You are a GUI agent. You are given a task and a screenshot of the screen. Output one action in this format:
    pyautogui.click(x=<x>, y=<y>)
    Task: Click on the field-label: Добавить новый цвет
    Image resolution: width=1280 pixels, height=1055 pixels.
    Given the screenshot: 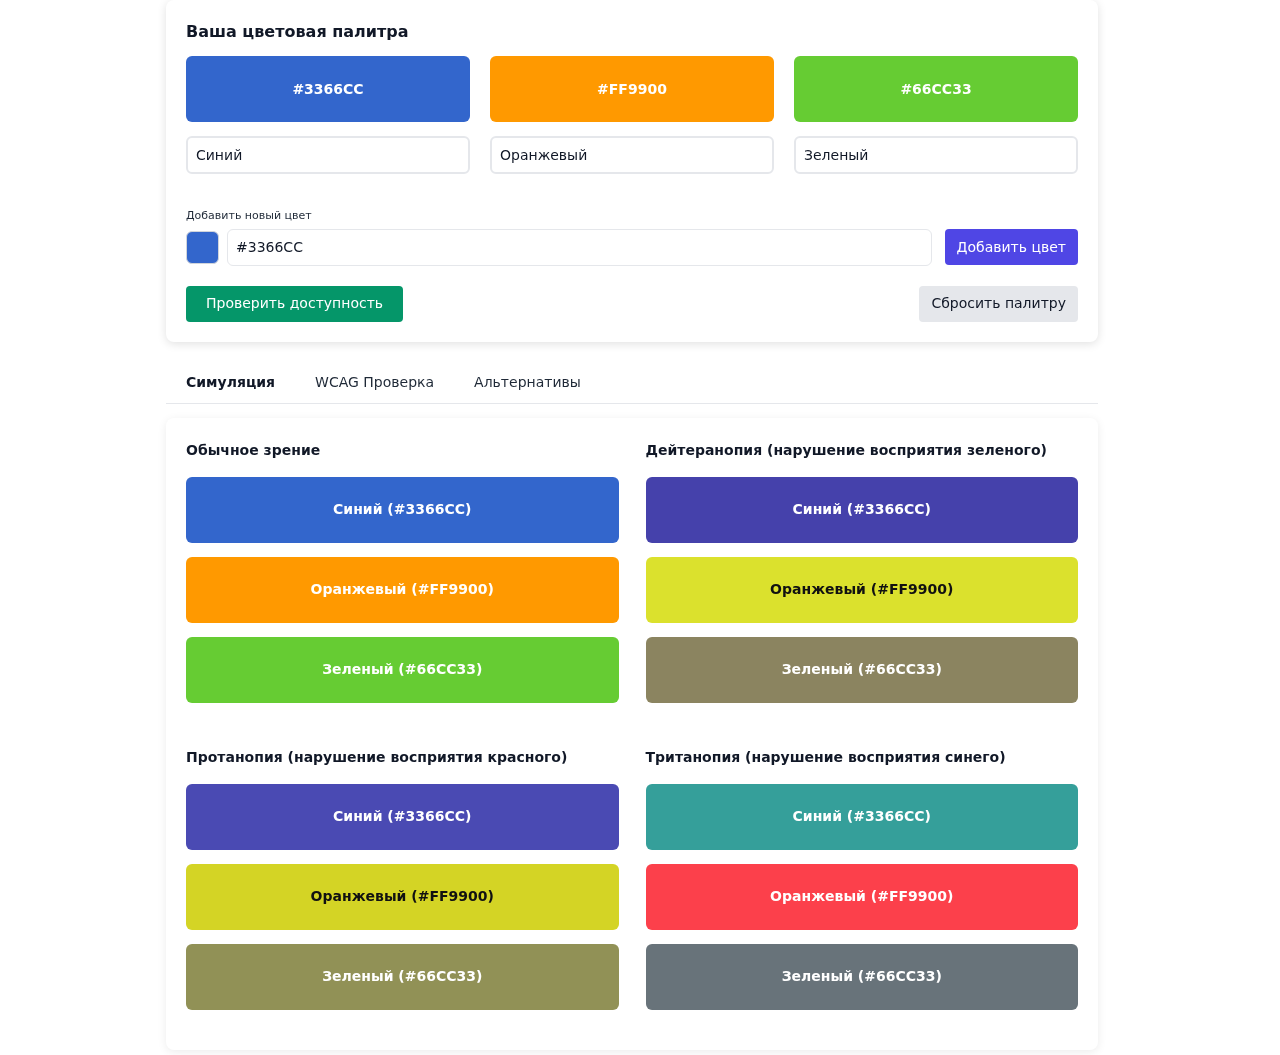 What is the action you would take?
    pyautogui.click(x=249, y=216)
    